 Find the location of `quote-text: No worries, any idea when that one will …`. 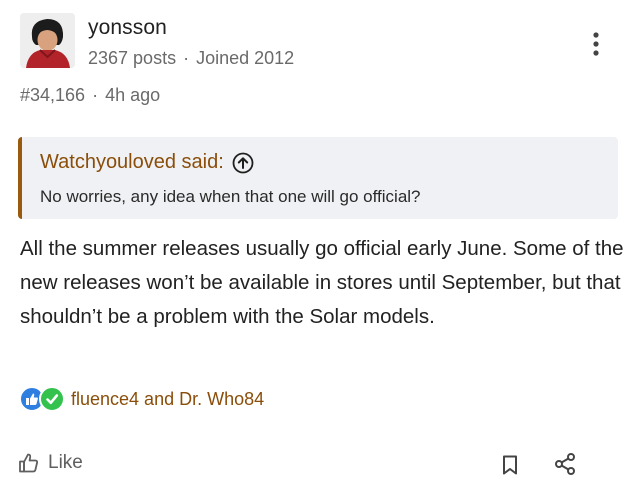

quote-text: No worries, any idea when that one will … is located at coordinates (230, 196).